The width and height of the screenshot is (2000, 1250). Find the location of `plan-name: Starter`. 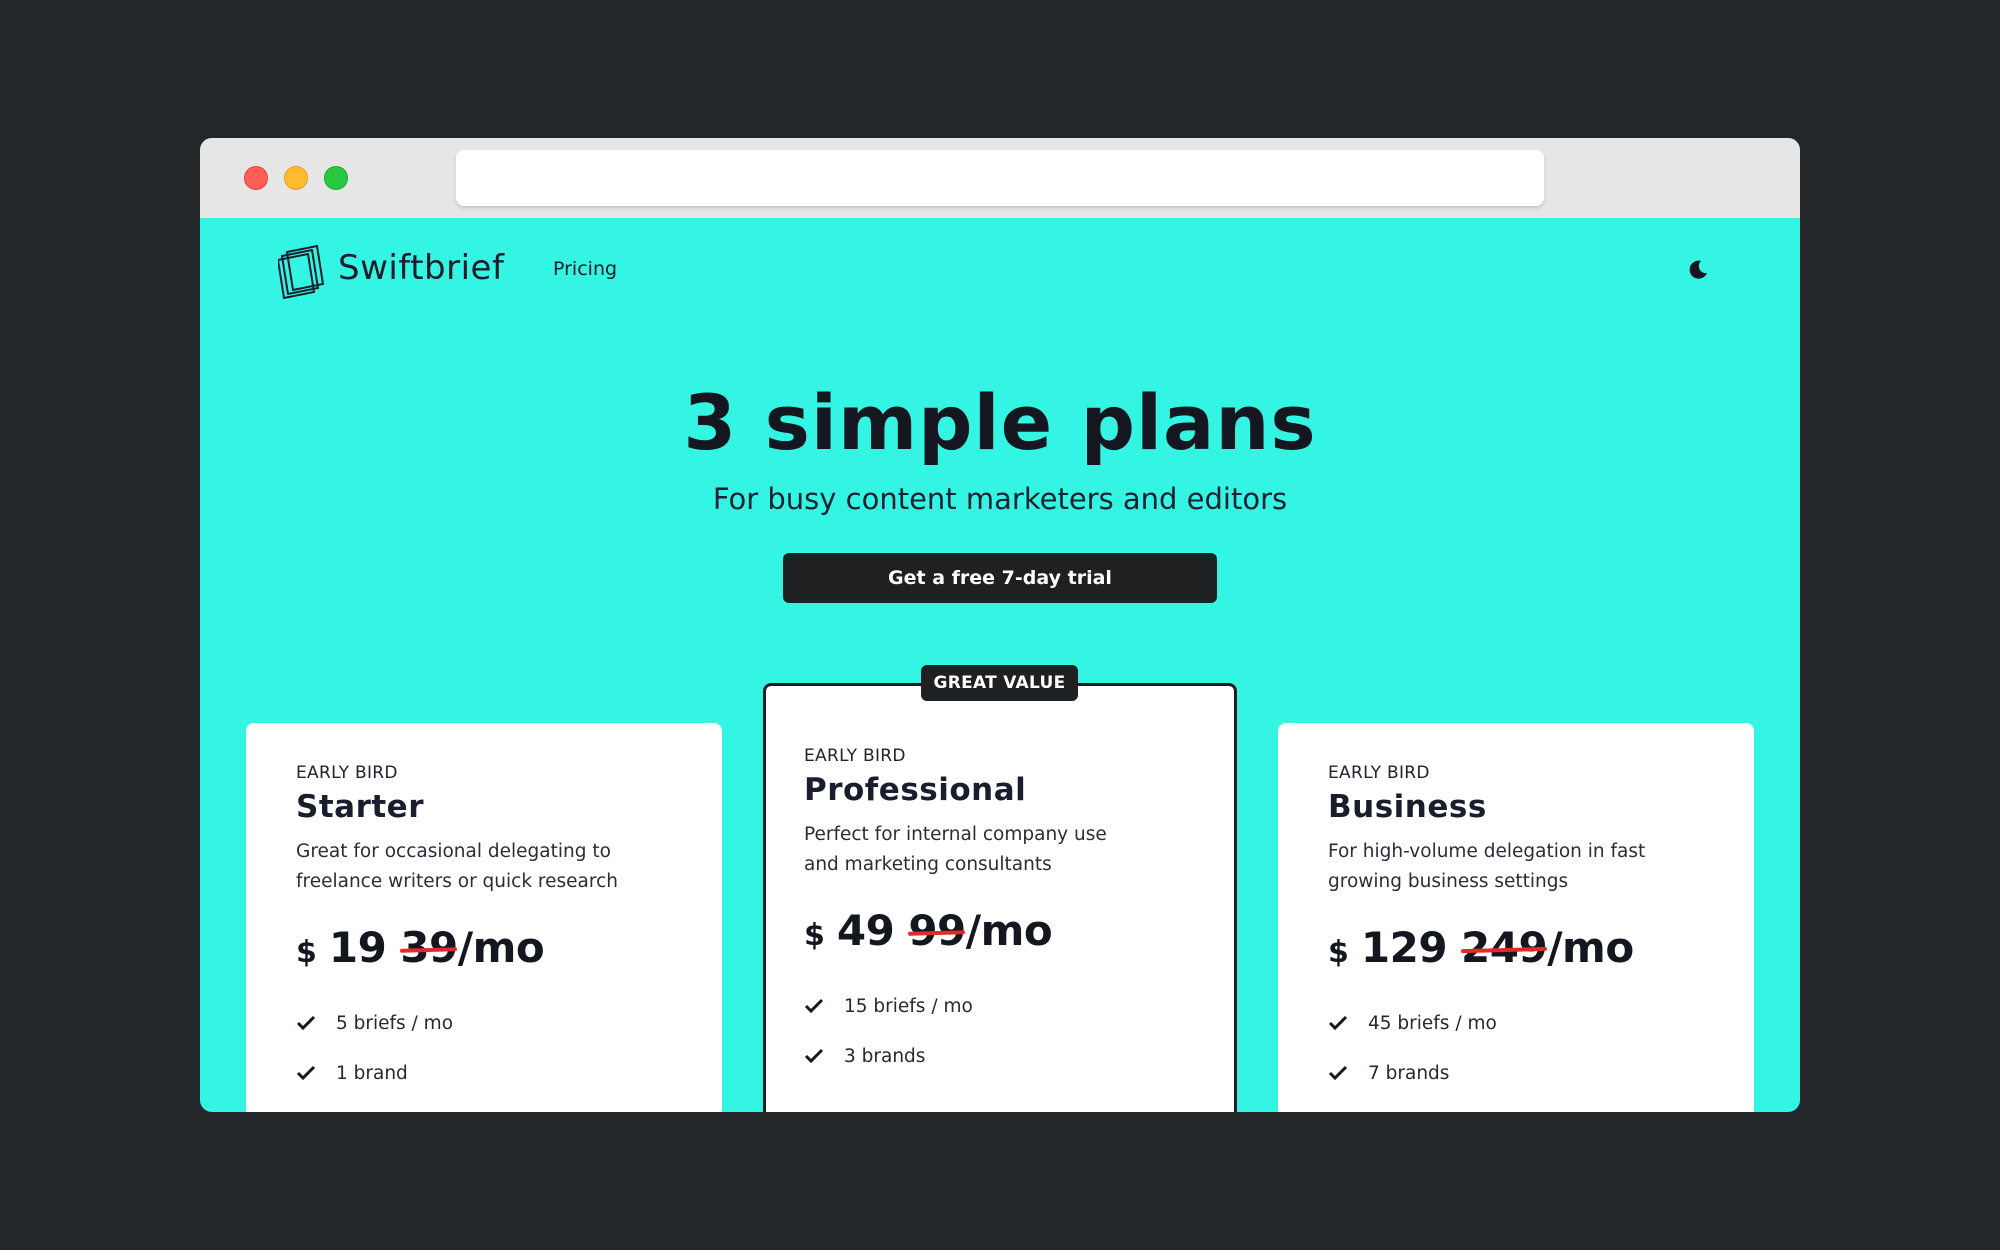

plan-name: Starter is located at coordinates (360, 807).